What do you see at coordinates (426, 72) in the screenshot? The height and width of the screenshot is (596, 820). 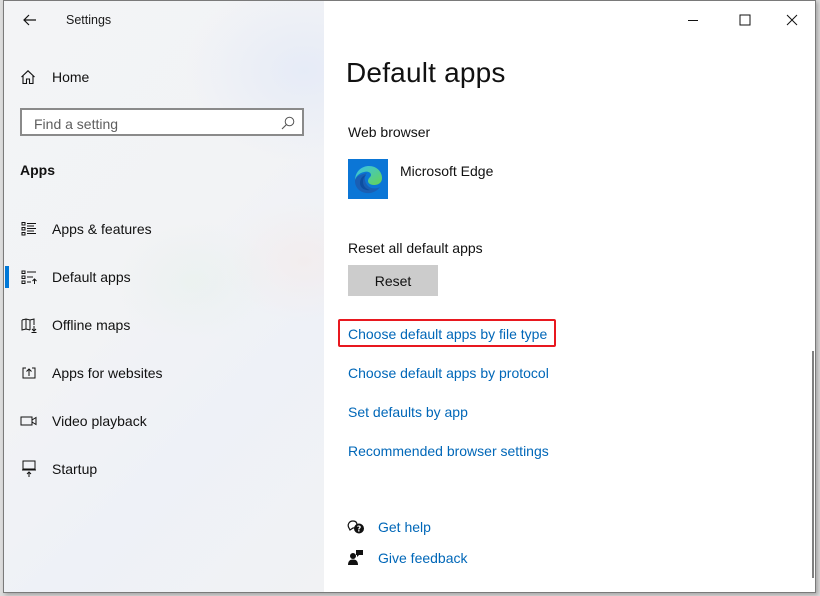 I see `page-title: Default apps` at bounding box center [426, 72].